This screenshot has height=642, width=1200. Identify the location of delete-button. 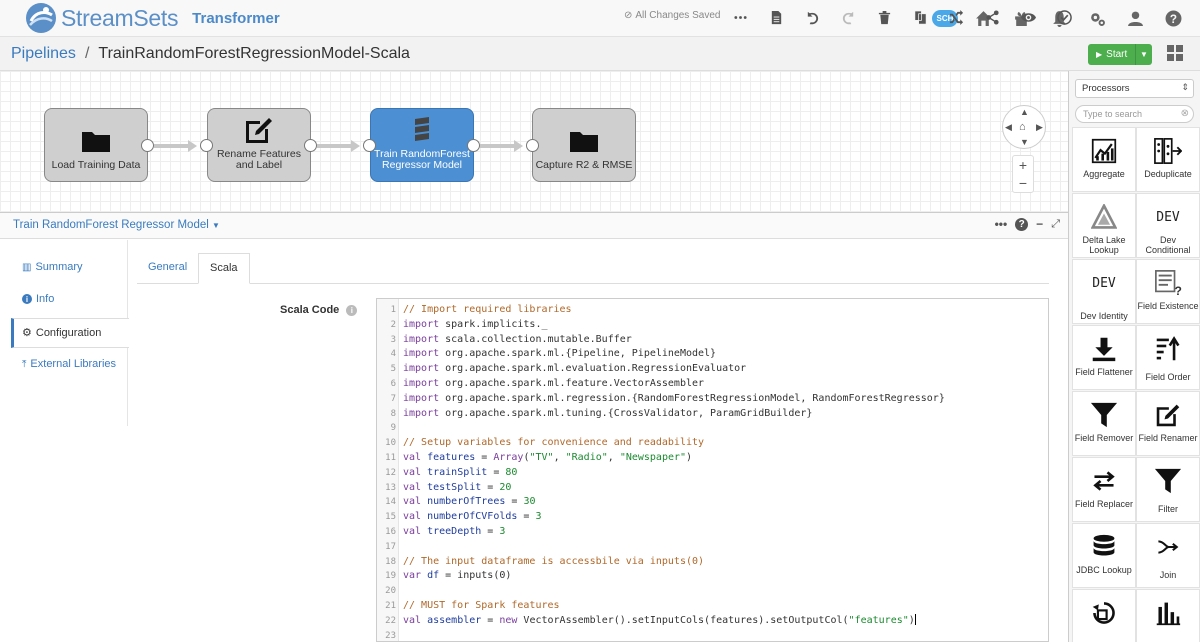
(884, 17).